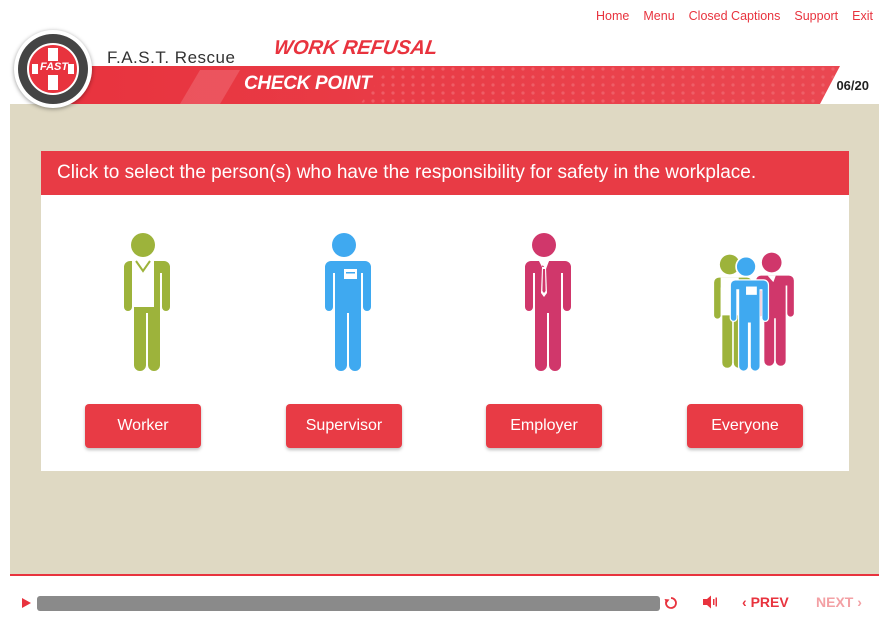 Image resolution: width=889 pixels, height=630 pixels. What do you see at coordinates (146, 302) in the screenshot?
I see `worker-icon` at bounding box center [146, 302].